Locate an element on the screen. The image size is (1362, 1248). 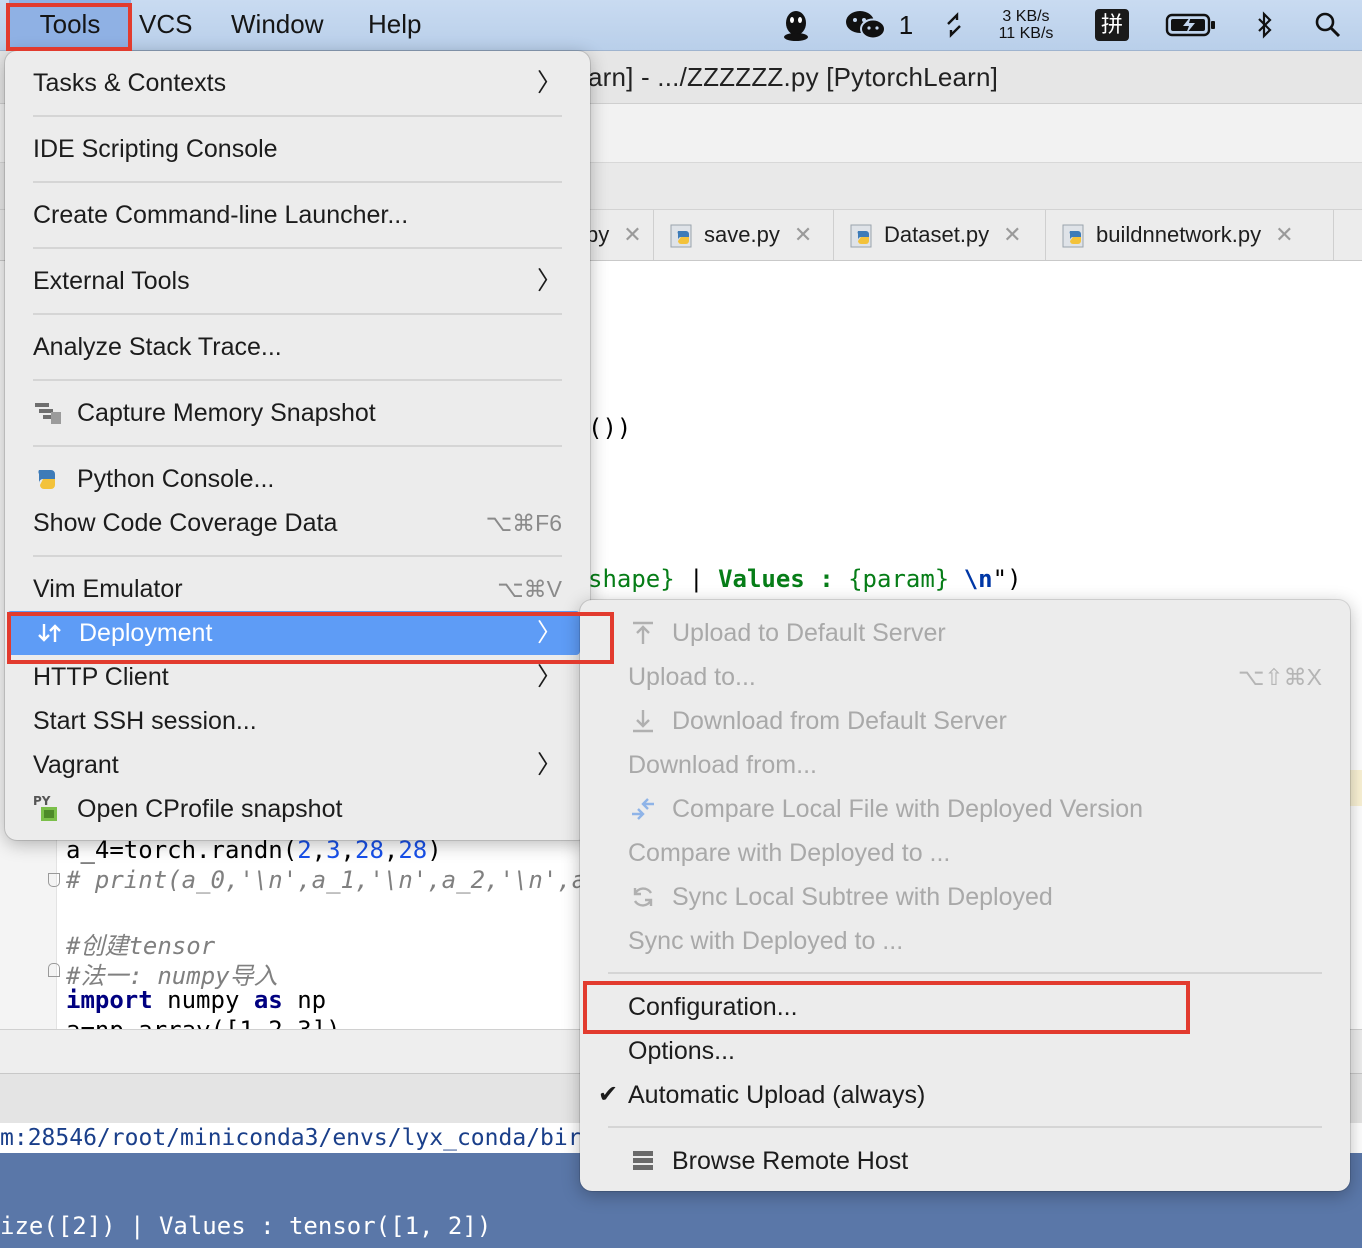
wechat-unread-count: 1 is located at coordinates (906, 24).